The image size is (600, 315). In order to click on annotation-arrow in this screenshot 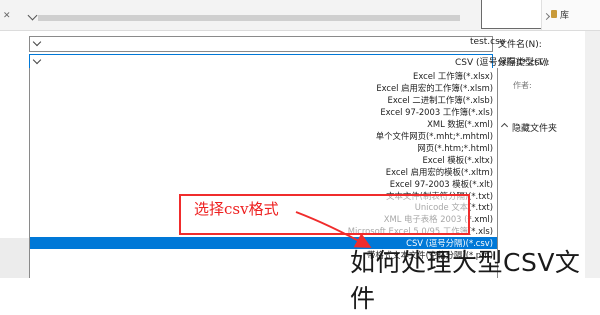, I will do `click(333, 229)`.